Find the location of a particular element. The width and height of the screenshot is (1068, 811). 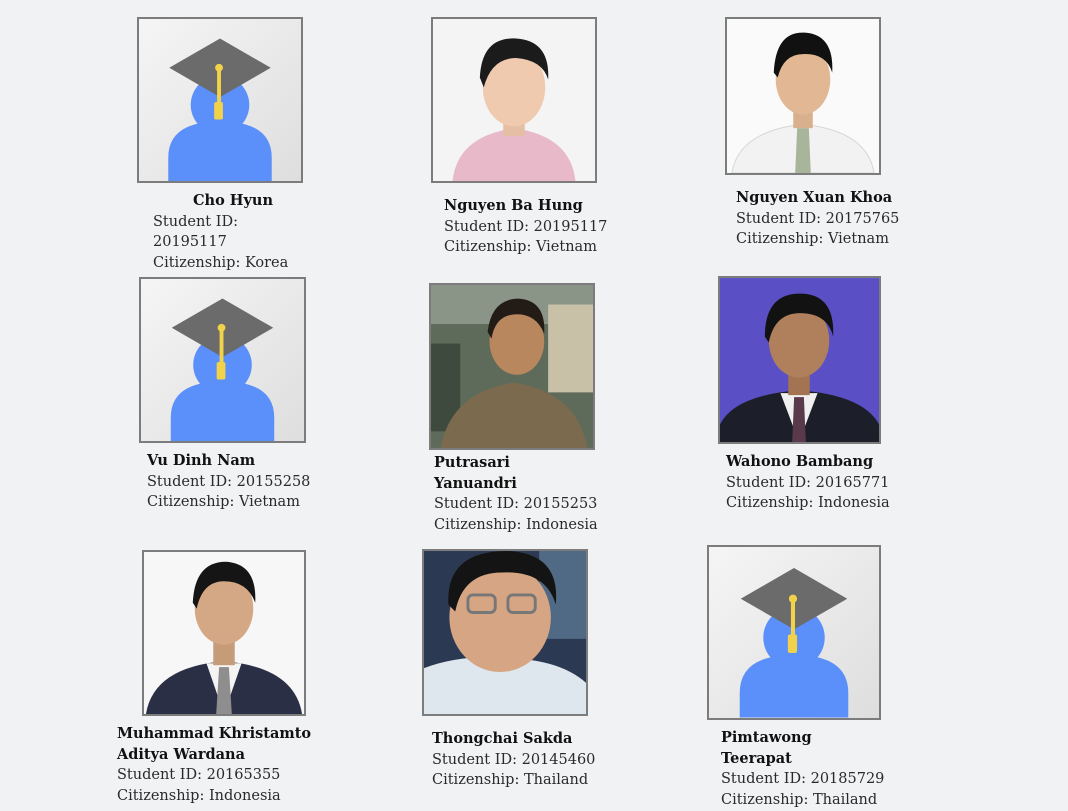

student-name: Pimtawong Teerapat is located at coordinates (766, 748).